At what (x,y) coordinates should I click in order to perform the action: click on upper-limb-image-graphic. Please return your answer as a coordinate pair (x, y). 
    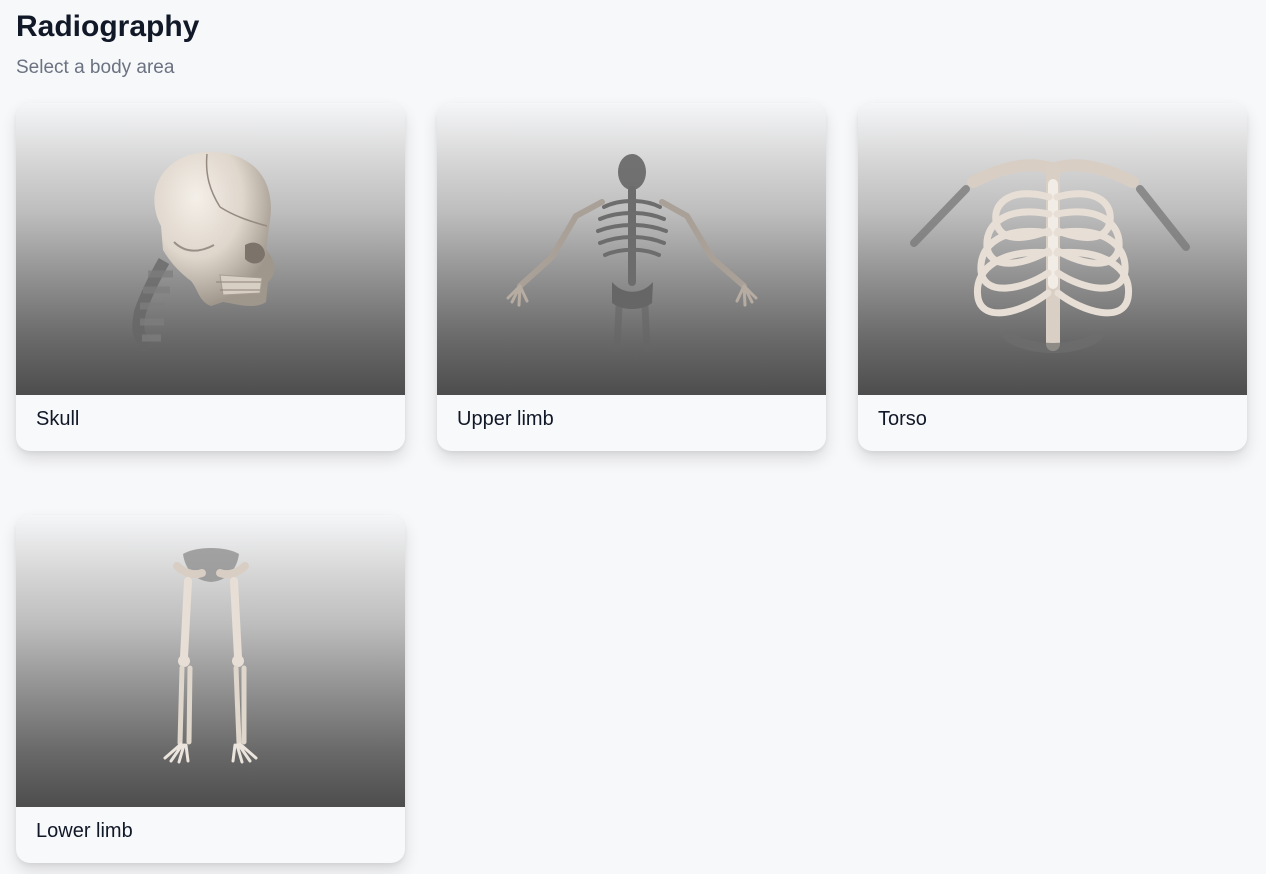
    Looking at the image, I should click on (631, 252).